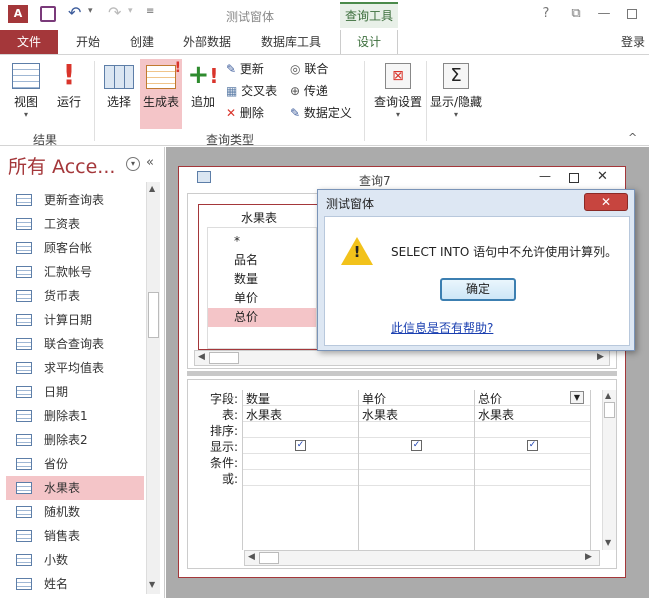 This screenshot has height=598, width=649. Describe the element at coordinates (75, 320) in the screenshot. I see `nav-item: 计算日期` at that location.